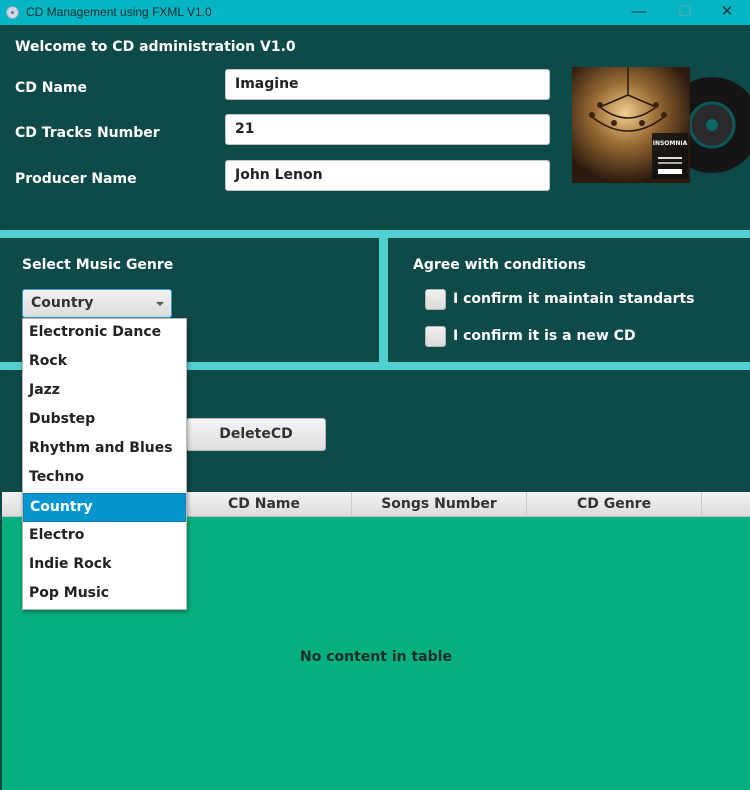 The image size is (750, 790). Describe the element at coordinates (614, 504) in the screenshot. I see `column-header-cd-genre: CD Genre` at that location.